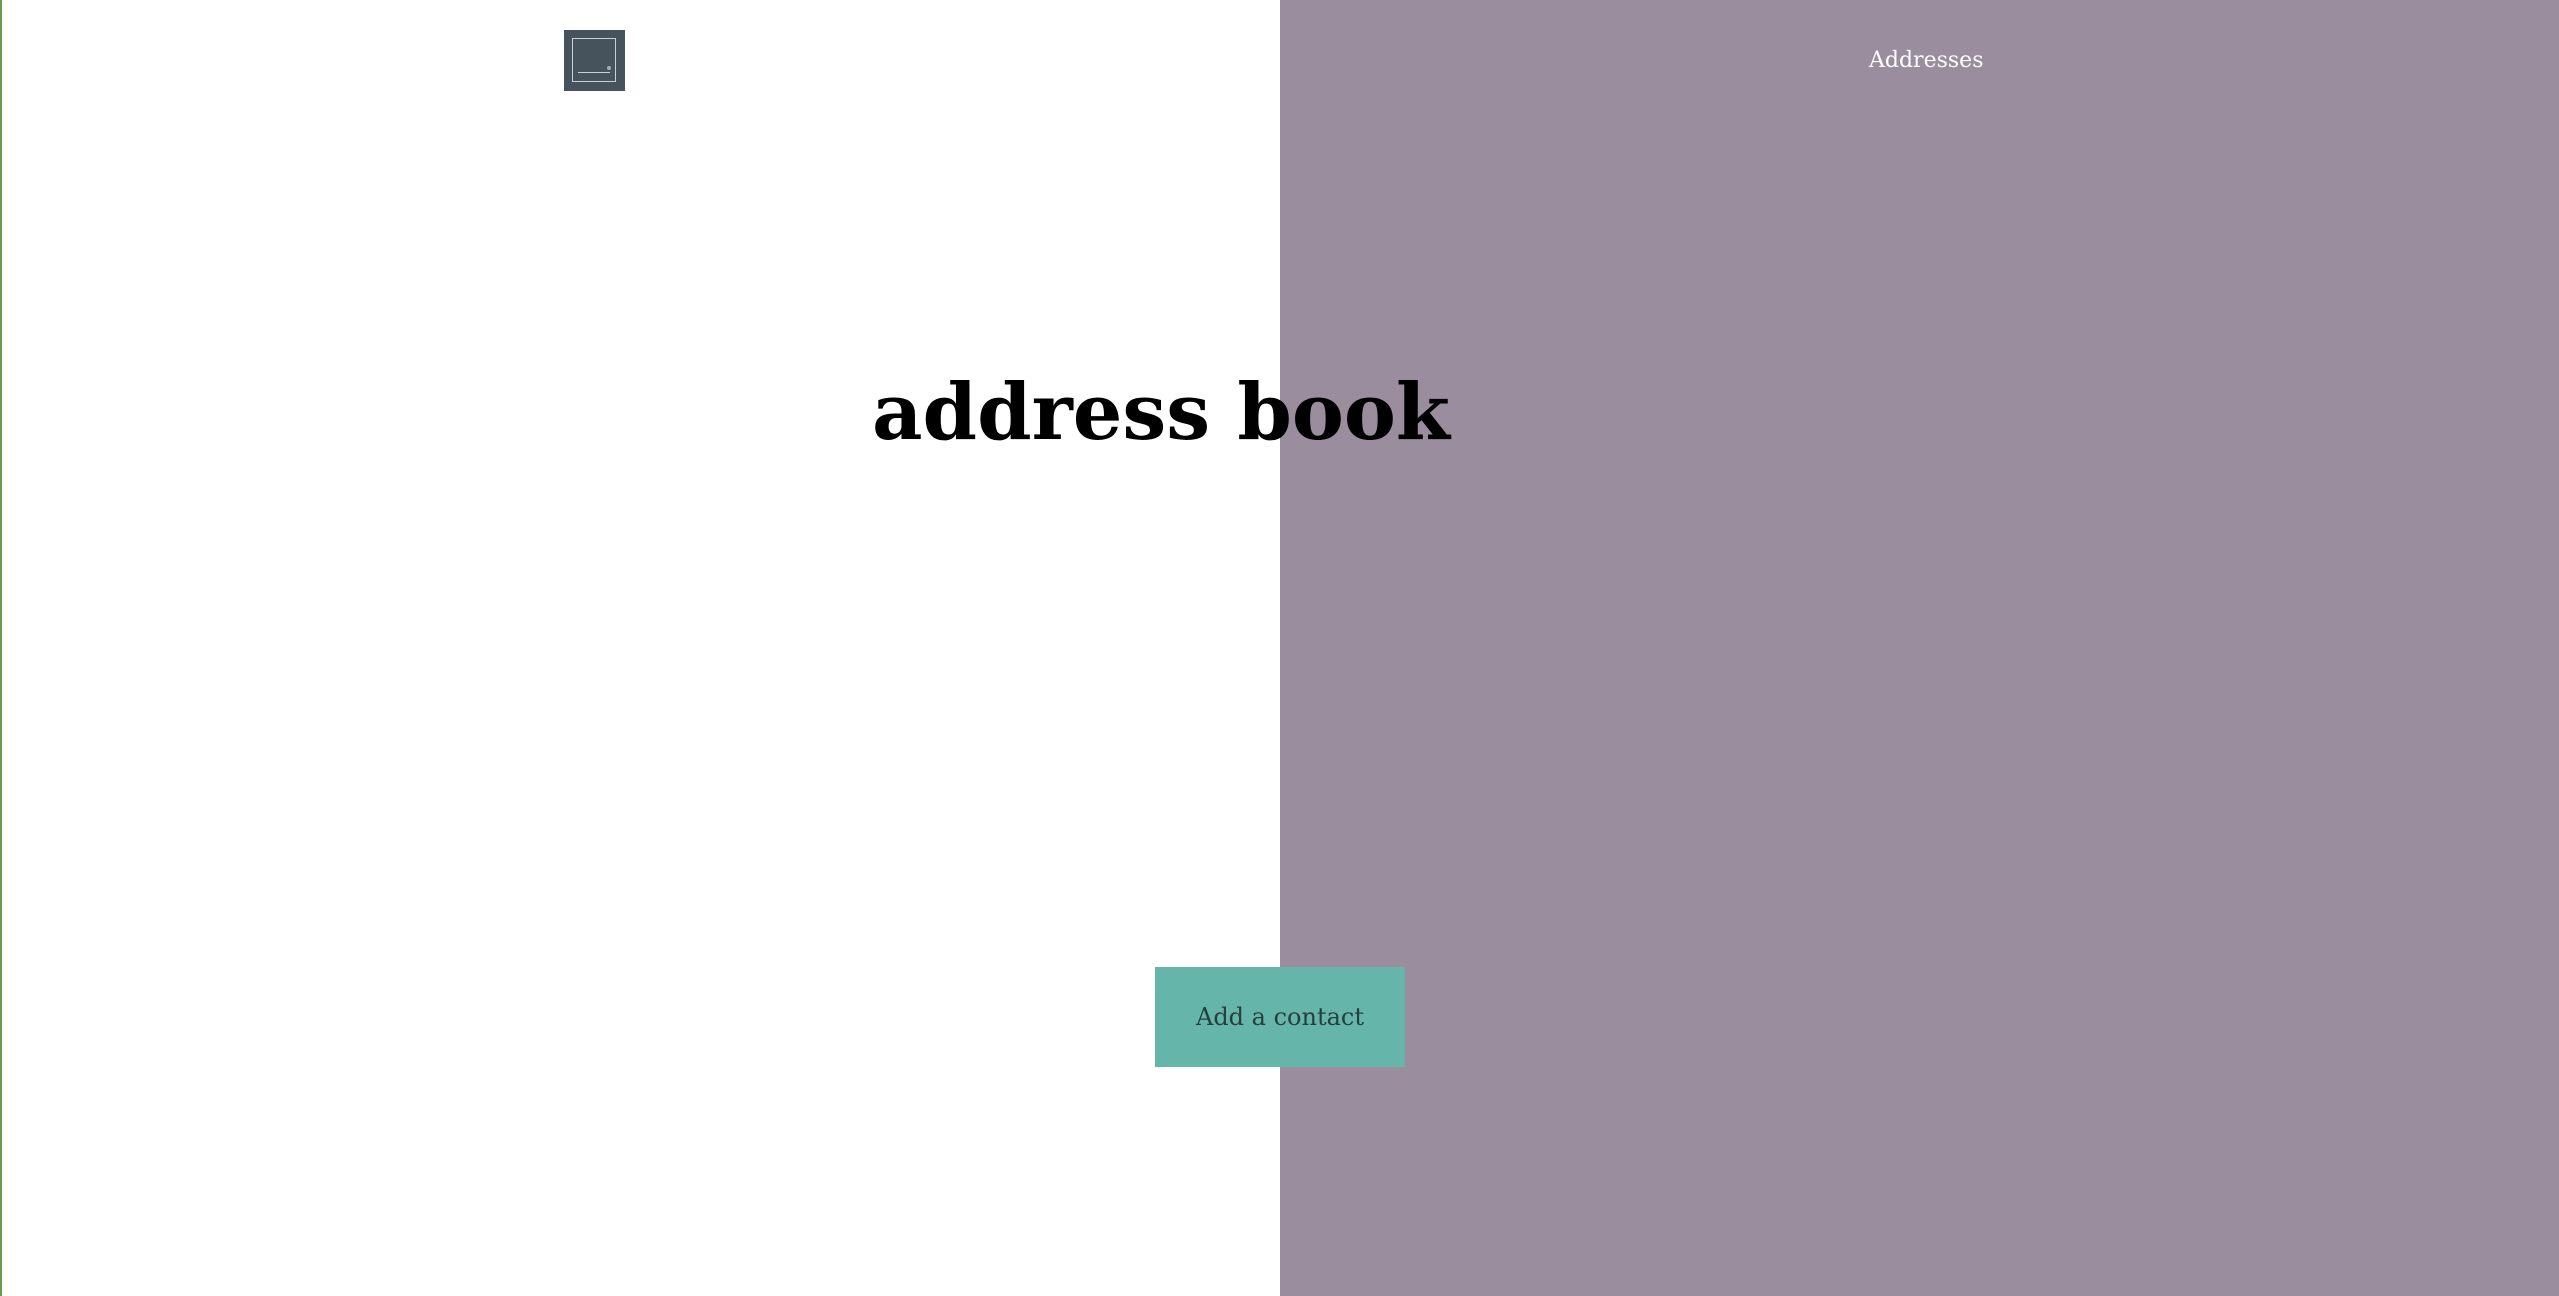 The height and width of the screenshot is (1296, 2559). I want to click on page-title: address book, so click(1161, 412).